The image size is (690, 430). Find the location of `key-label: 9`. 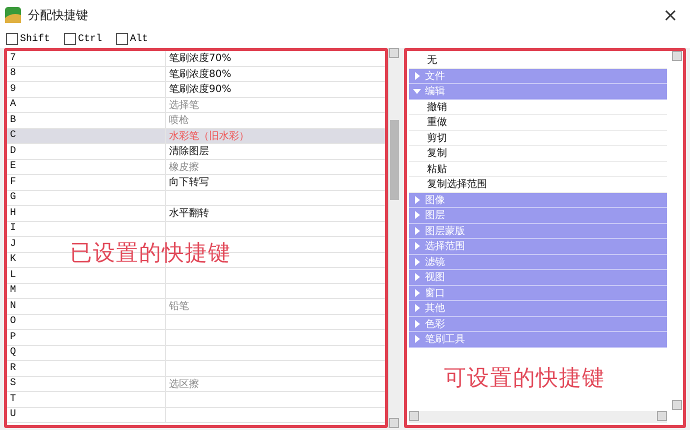

key-label: 9 is located at coordinates (13, 89).